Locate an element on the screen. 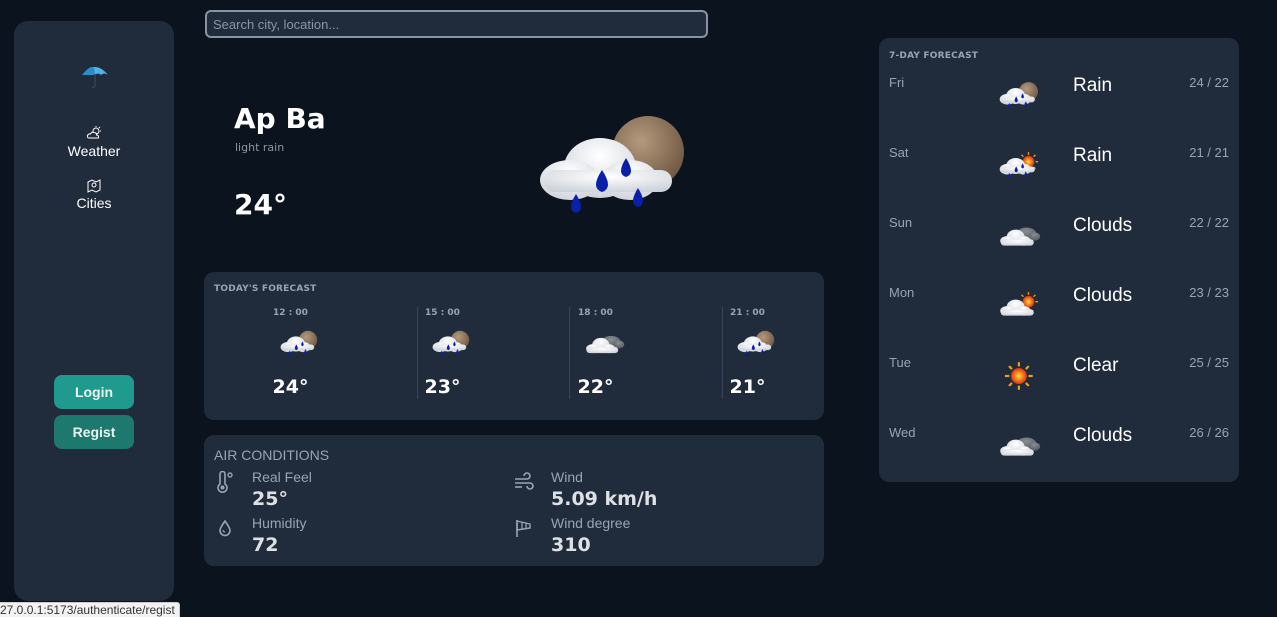  humidity-label: Humidity is located at coordinates (279, 523).